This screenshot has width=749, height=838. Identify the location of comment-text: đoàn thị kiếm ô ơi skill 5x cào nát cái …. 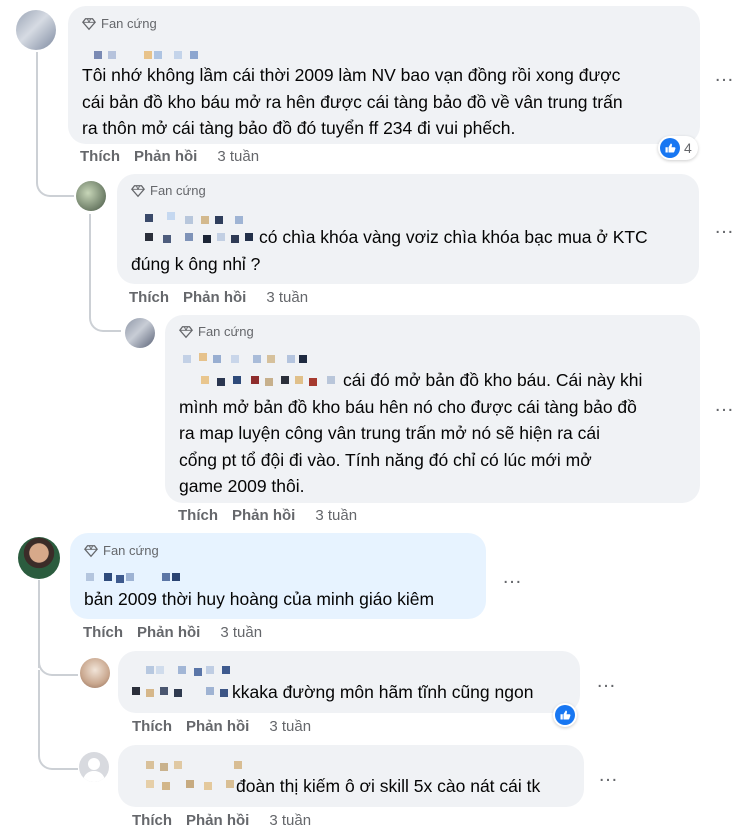
(388, 786).